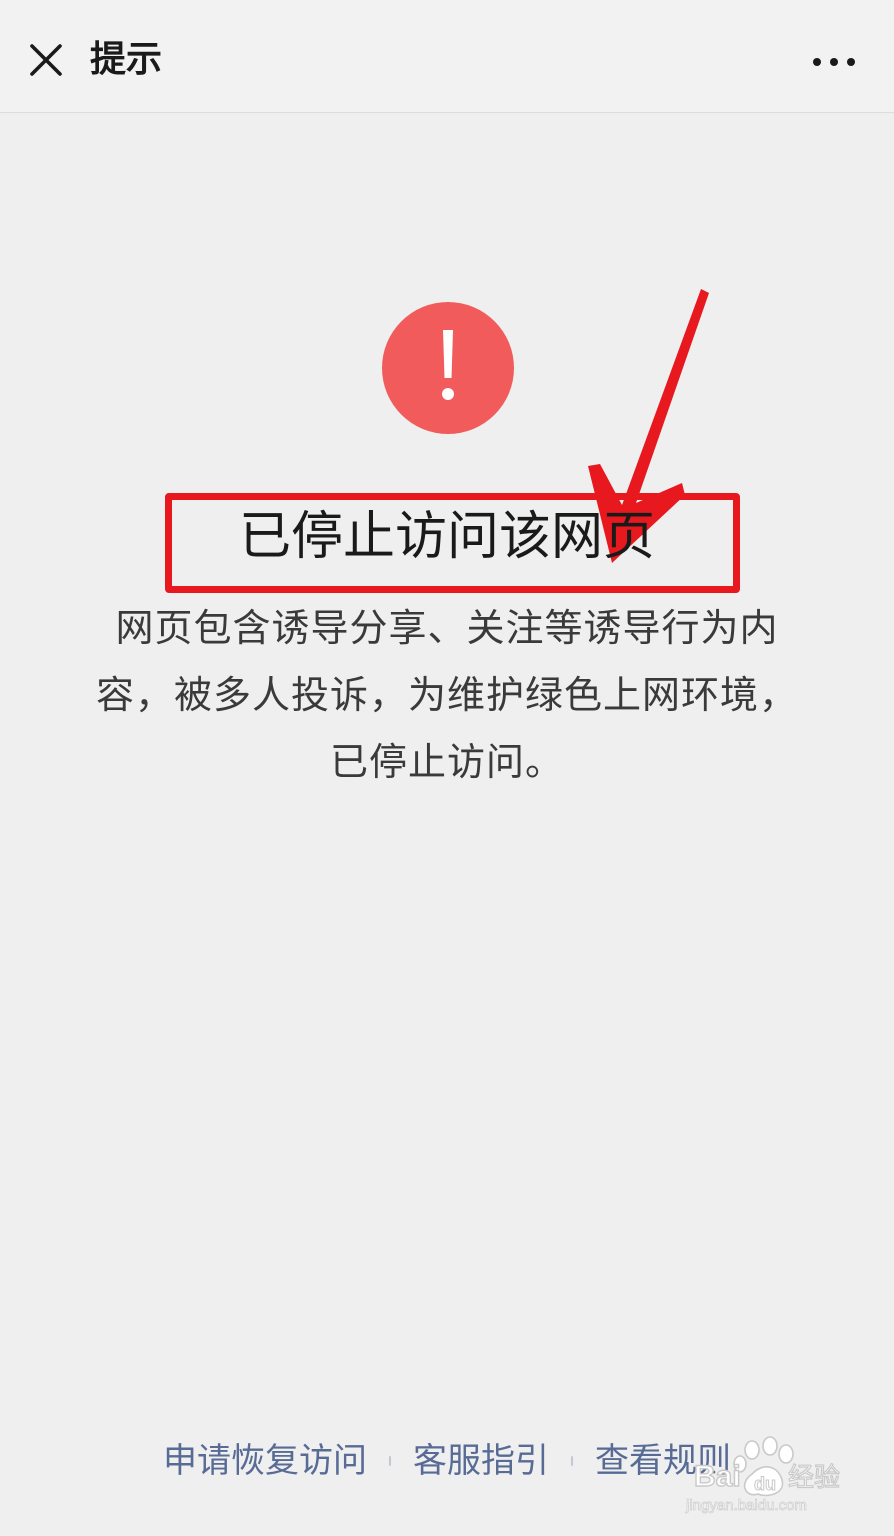 The height and width of the screenshot is (1536, 894). I want to click on watermark-subtext: jingyan.baidu.com, so click(746, 1505).